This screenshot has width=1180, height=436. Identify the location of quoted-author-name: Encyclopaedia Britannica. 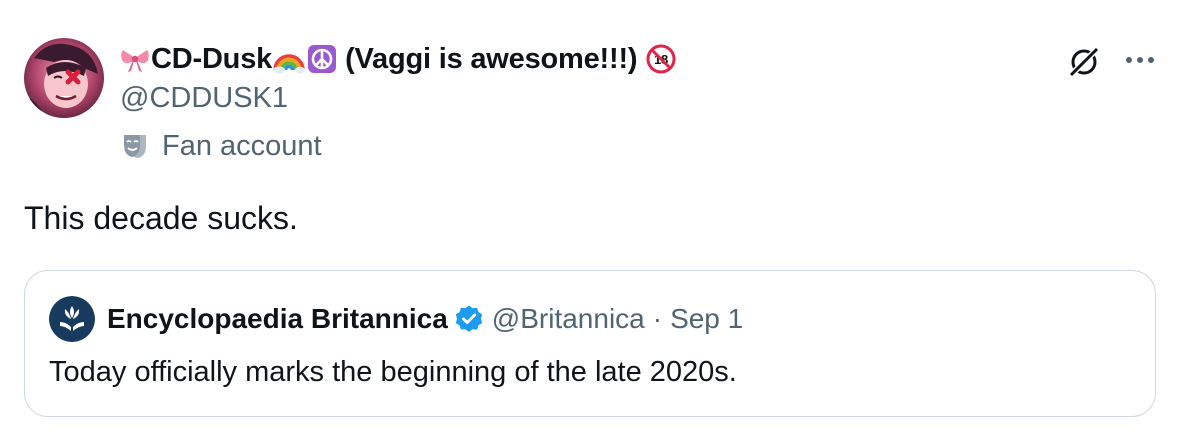
(277, 319).